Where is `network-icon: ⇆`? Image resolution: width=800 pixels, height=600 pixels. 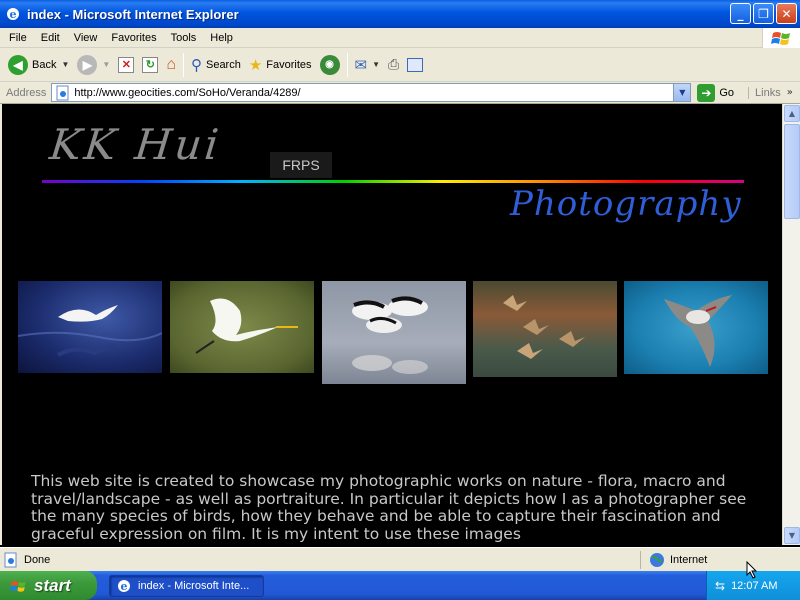
network-icon: ⇆ is located at coordinates (720, 586).